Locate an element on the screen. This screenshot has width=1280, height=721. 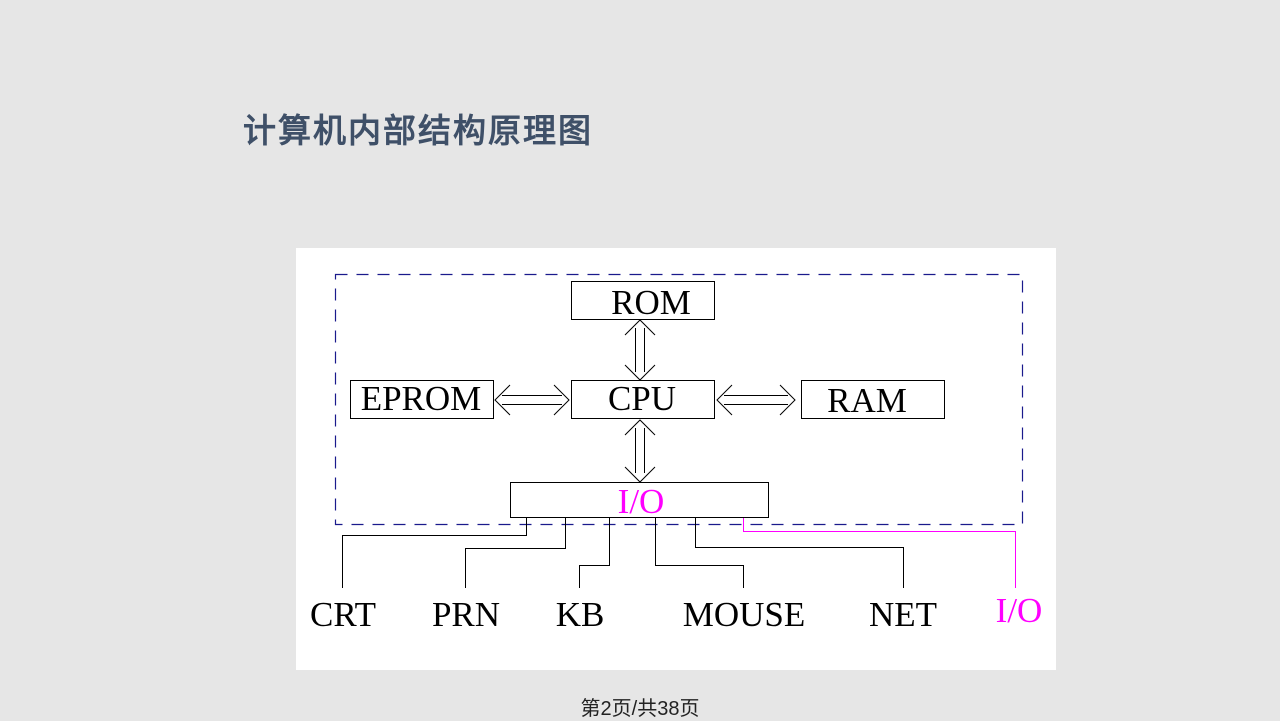
eprom-box: EPROM is located at coordinates (422, 399).